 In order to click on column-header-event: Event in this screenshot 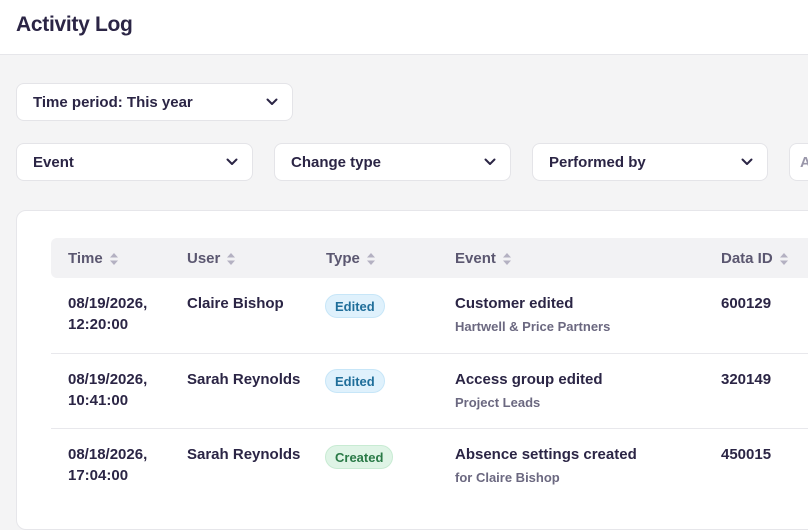, I will do `click(483, 258)`.